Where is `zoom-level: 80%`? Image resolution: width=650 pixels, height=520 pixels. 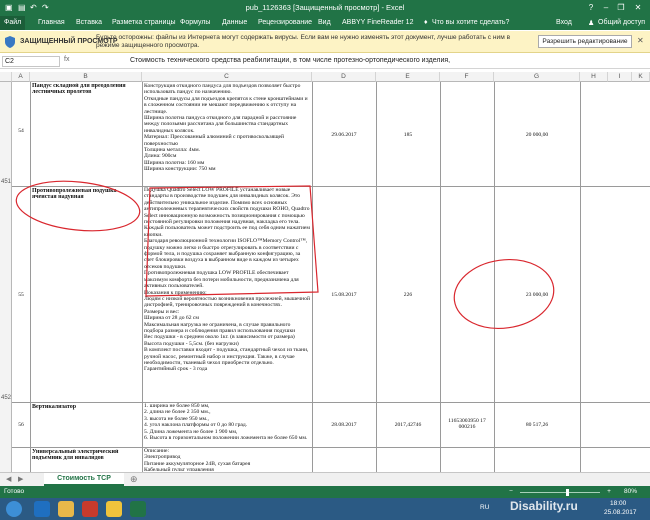 zoom-level: 80% is located at coordinates (630, 491).